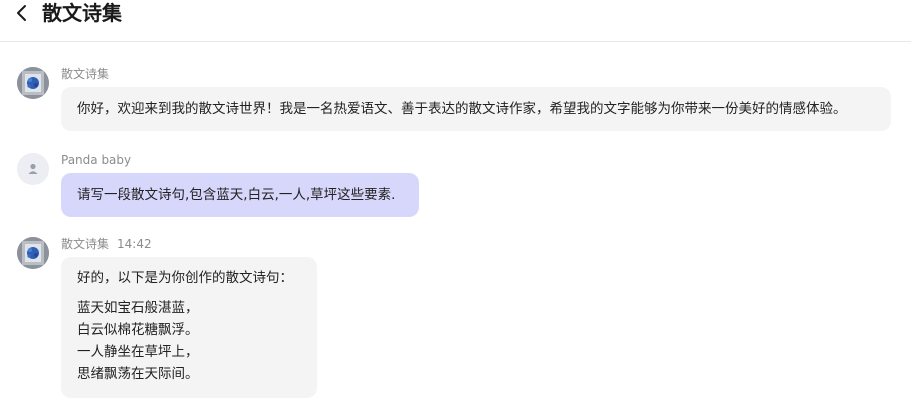 The width and height of the screenshot is (911, 407). Describe the element at coordinates (138, 330) in the screenshot. I see `poem-line: 白云似棉花糖飘浮。` at that location.